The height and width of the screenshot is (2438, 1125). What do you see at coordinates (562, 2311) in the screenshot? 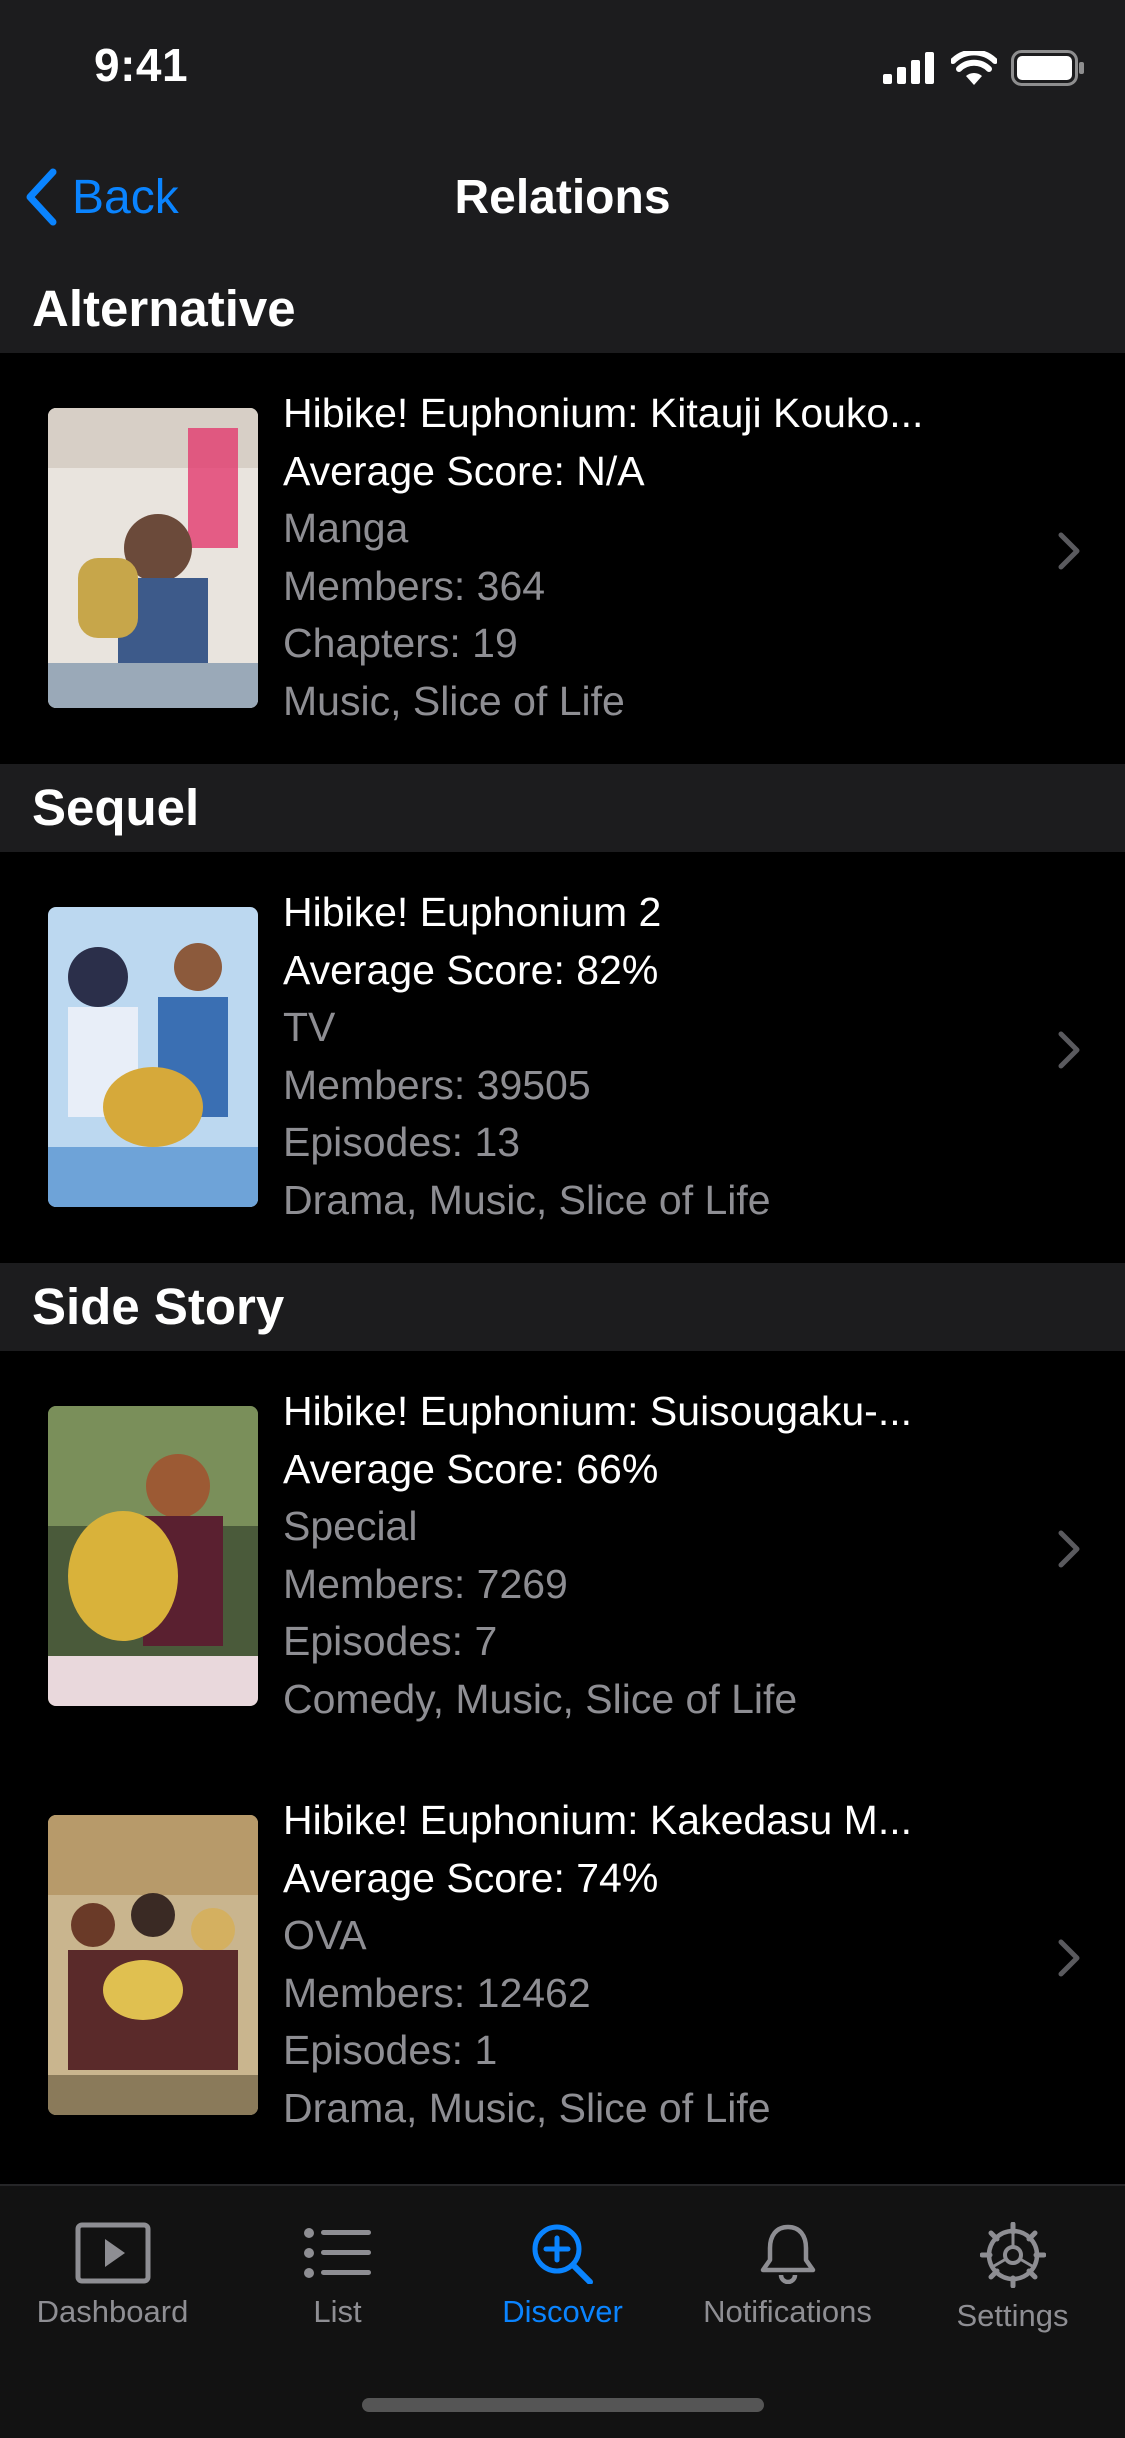
I see `tab-label: Discover` at bounding box center [562, 2311].